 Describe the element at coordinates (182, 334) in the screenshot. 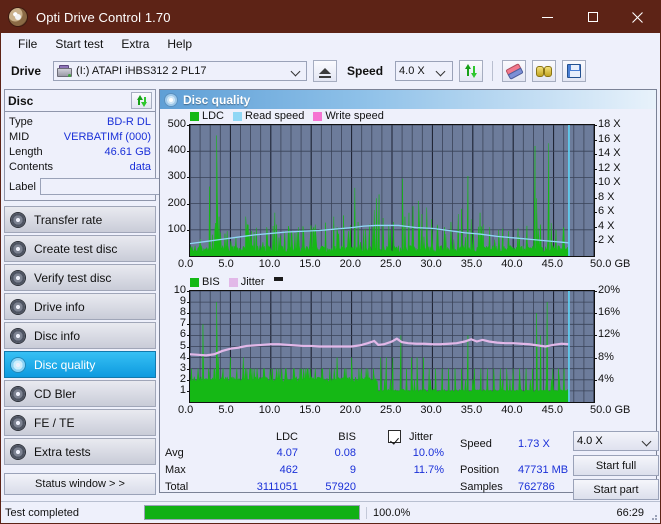

I see `y-axis-tick-label: 6` at that location.